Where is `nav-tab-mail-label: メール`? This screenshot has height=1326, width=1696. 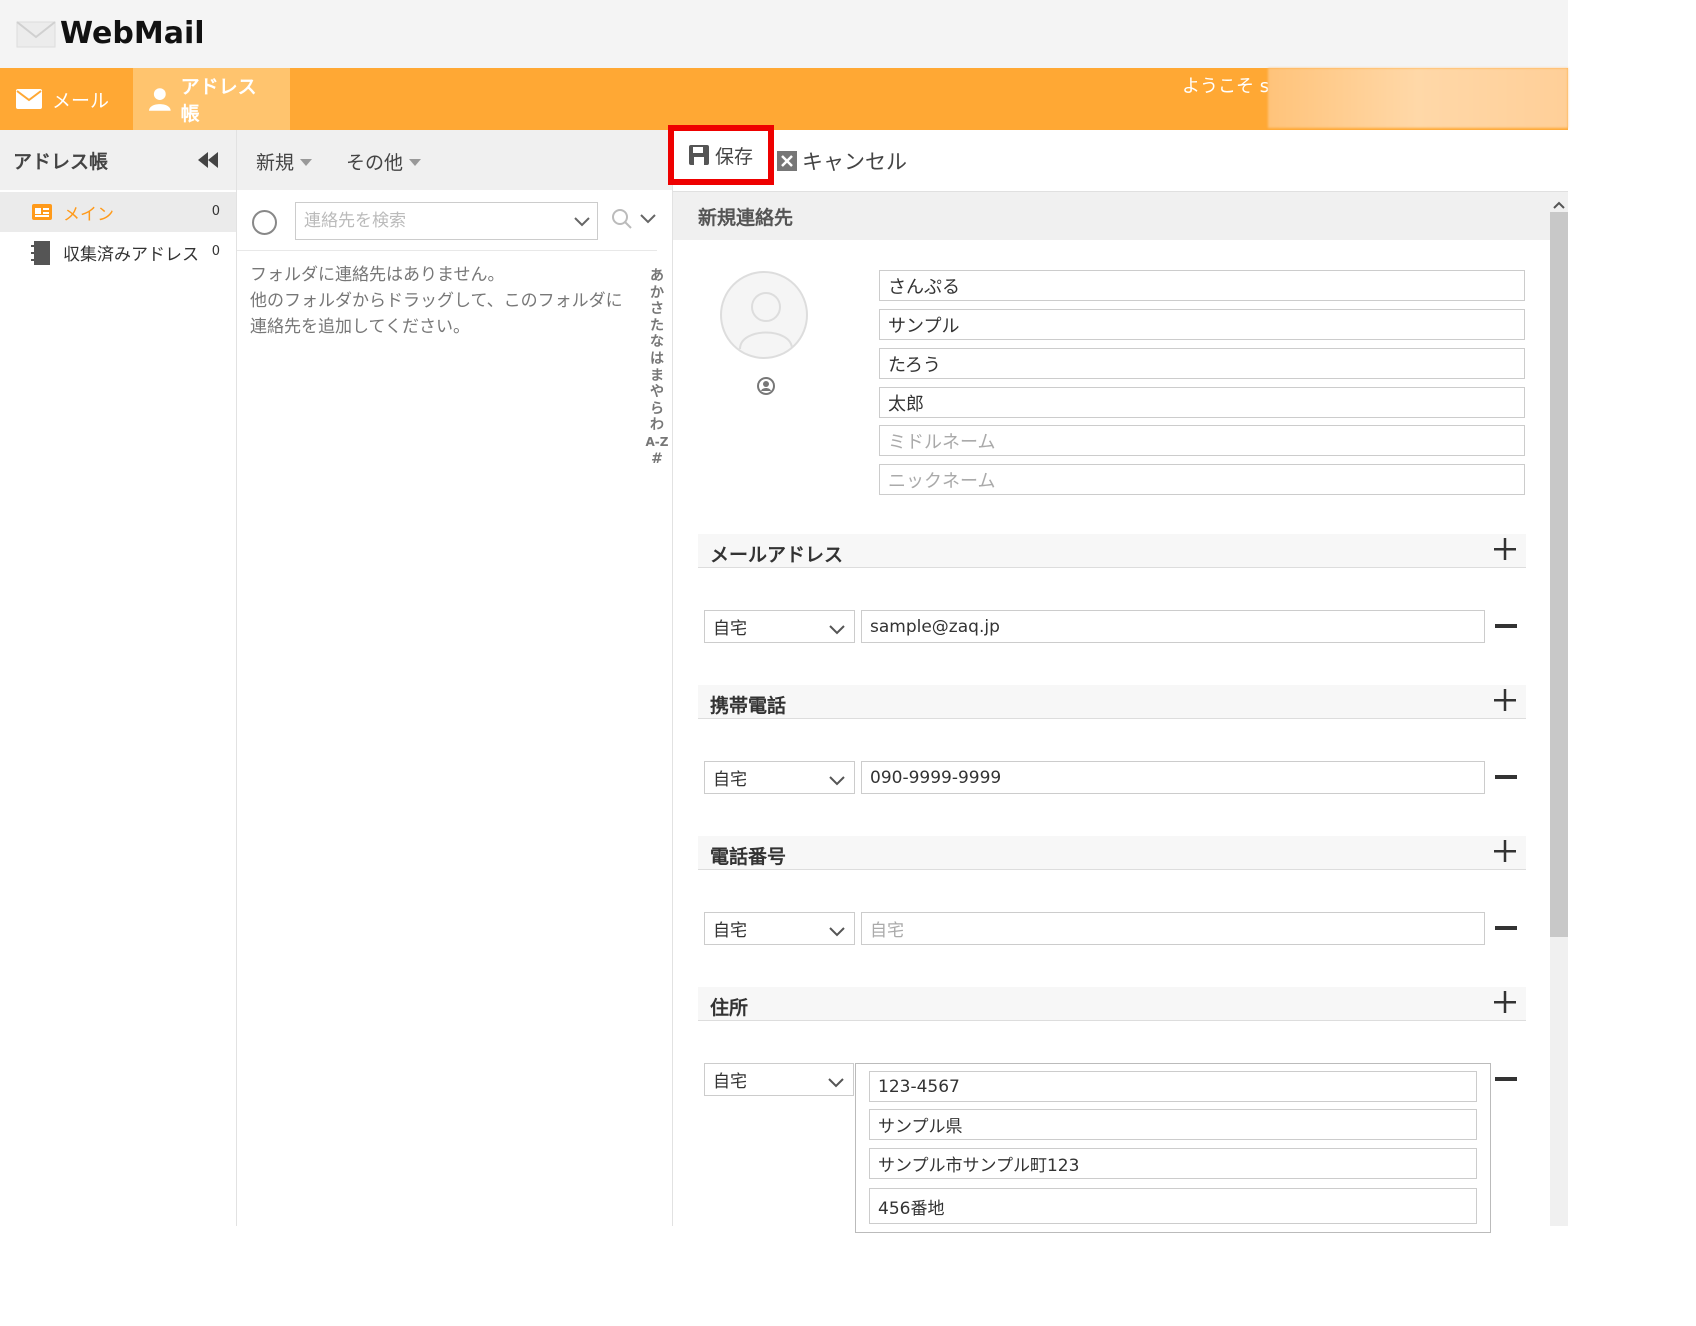
nav-tab-mail-label: メール is located at coordinates (81, 100).